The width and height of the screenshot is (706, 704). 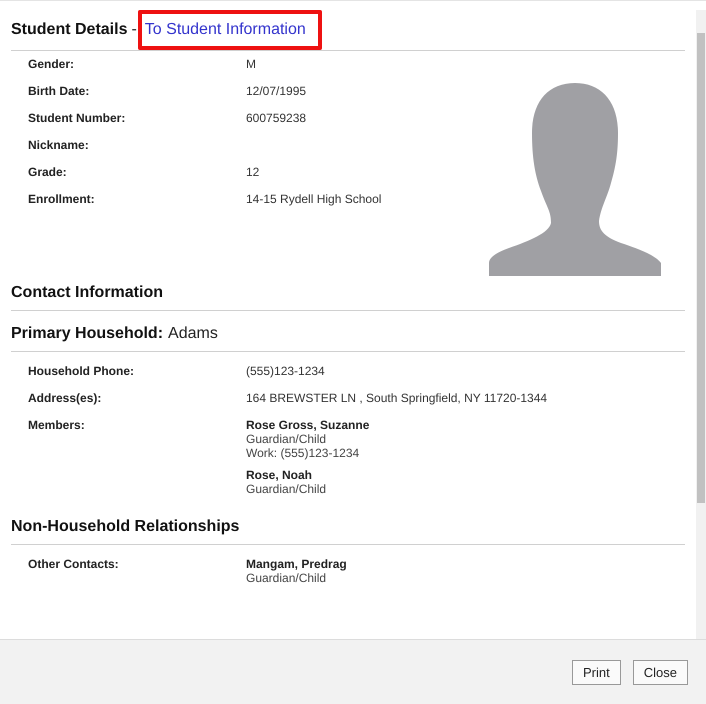 What do you see at coordinates (69, 30) in the screenshot?
I see `section-title: Student Details` at bounding box center [69, 30].